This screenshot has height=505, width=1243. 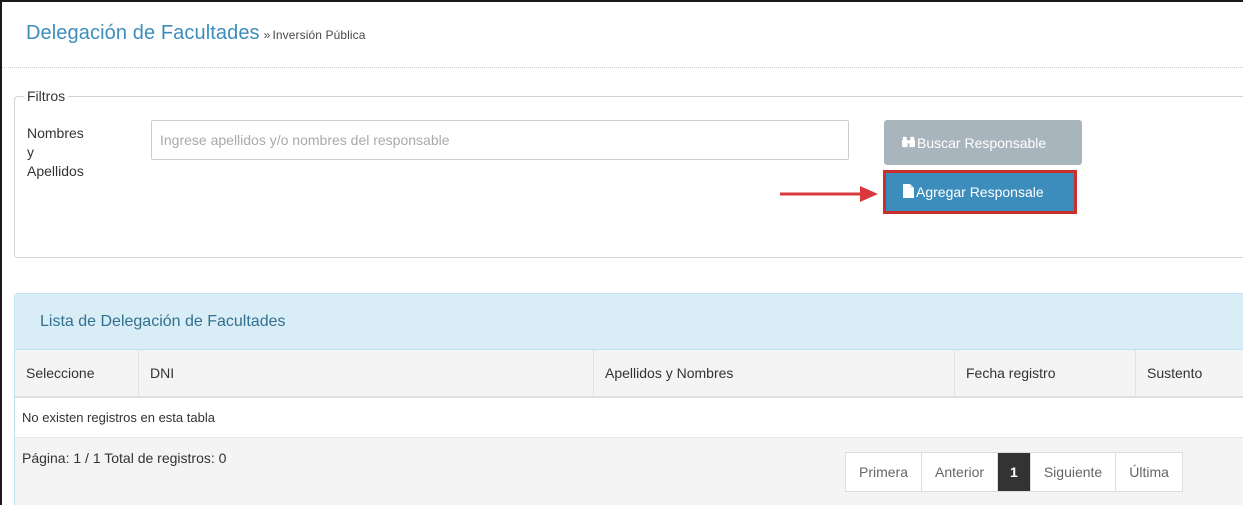 What do you see at coordinates (908, 143) in the screenshot?
I see `binoculars-icon` at bounding box center [908, 143].